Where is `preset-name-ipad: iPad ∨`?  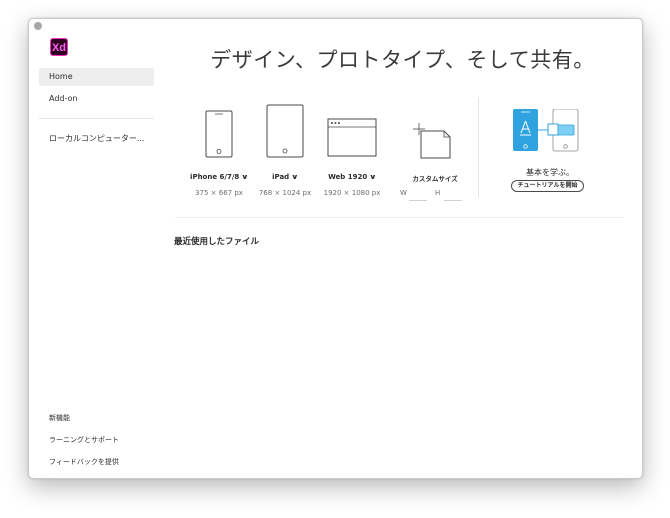 preset-name-ipad: iPad ∨ is located at coordinates (285, 177).